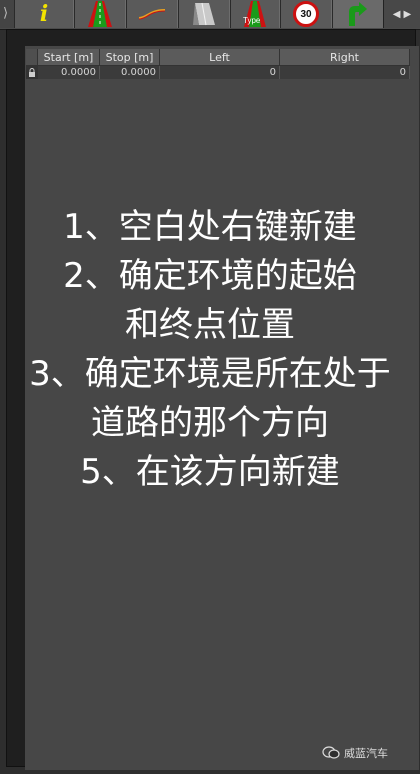  I want to click on chat-bubble-icon, so click(331, 752).